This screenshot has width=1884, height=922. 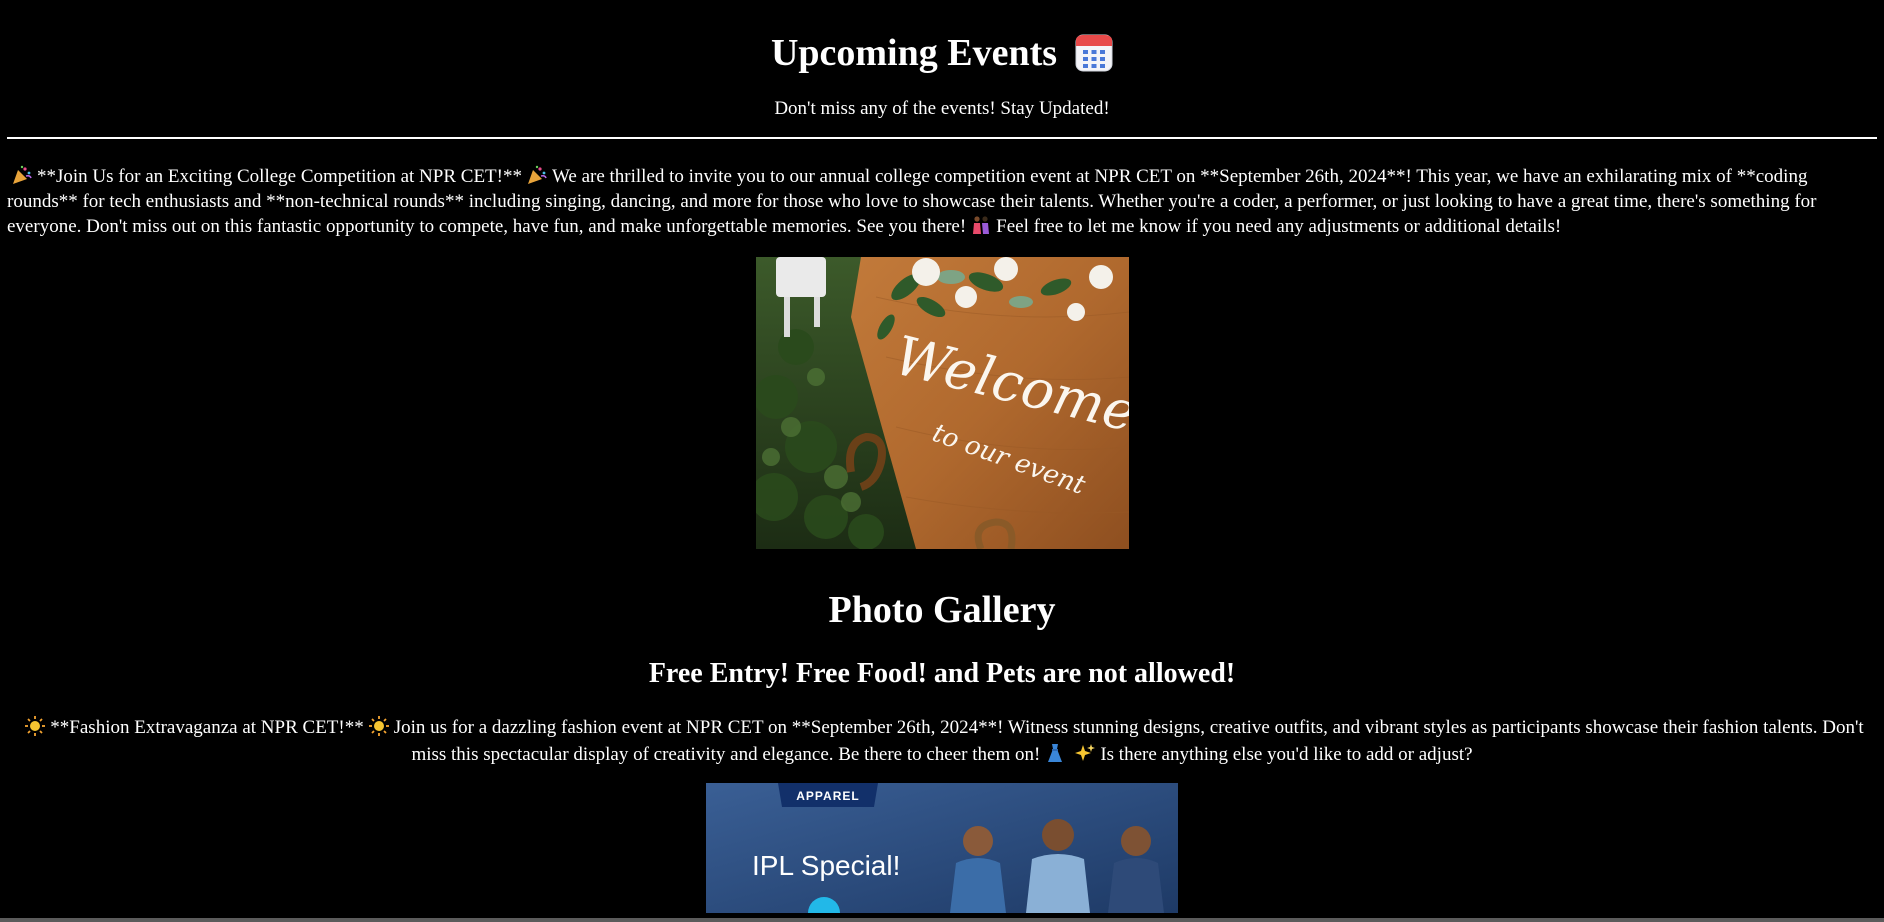 What do you see at coordinates (826, 865) in the screenshot?
I see `apparel-headline: IPL Special!` at bounding box center [826, 865].